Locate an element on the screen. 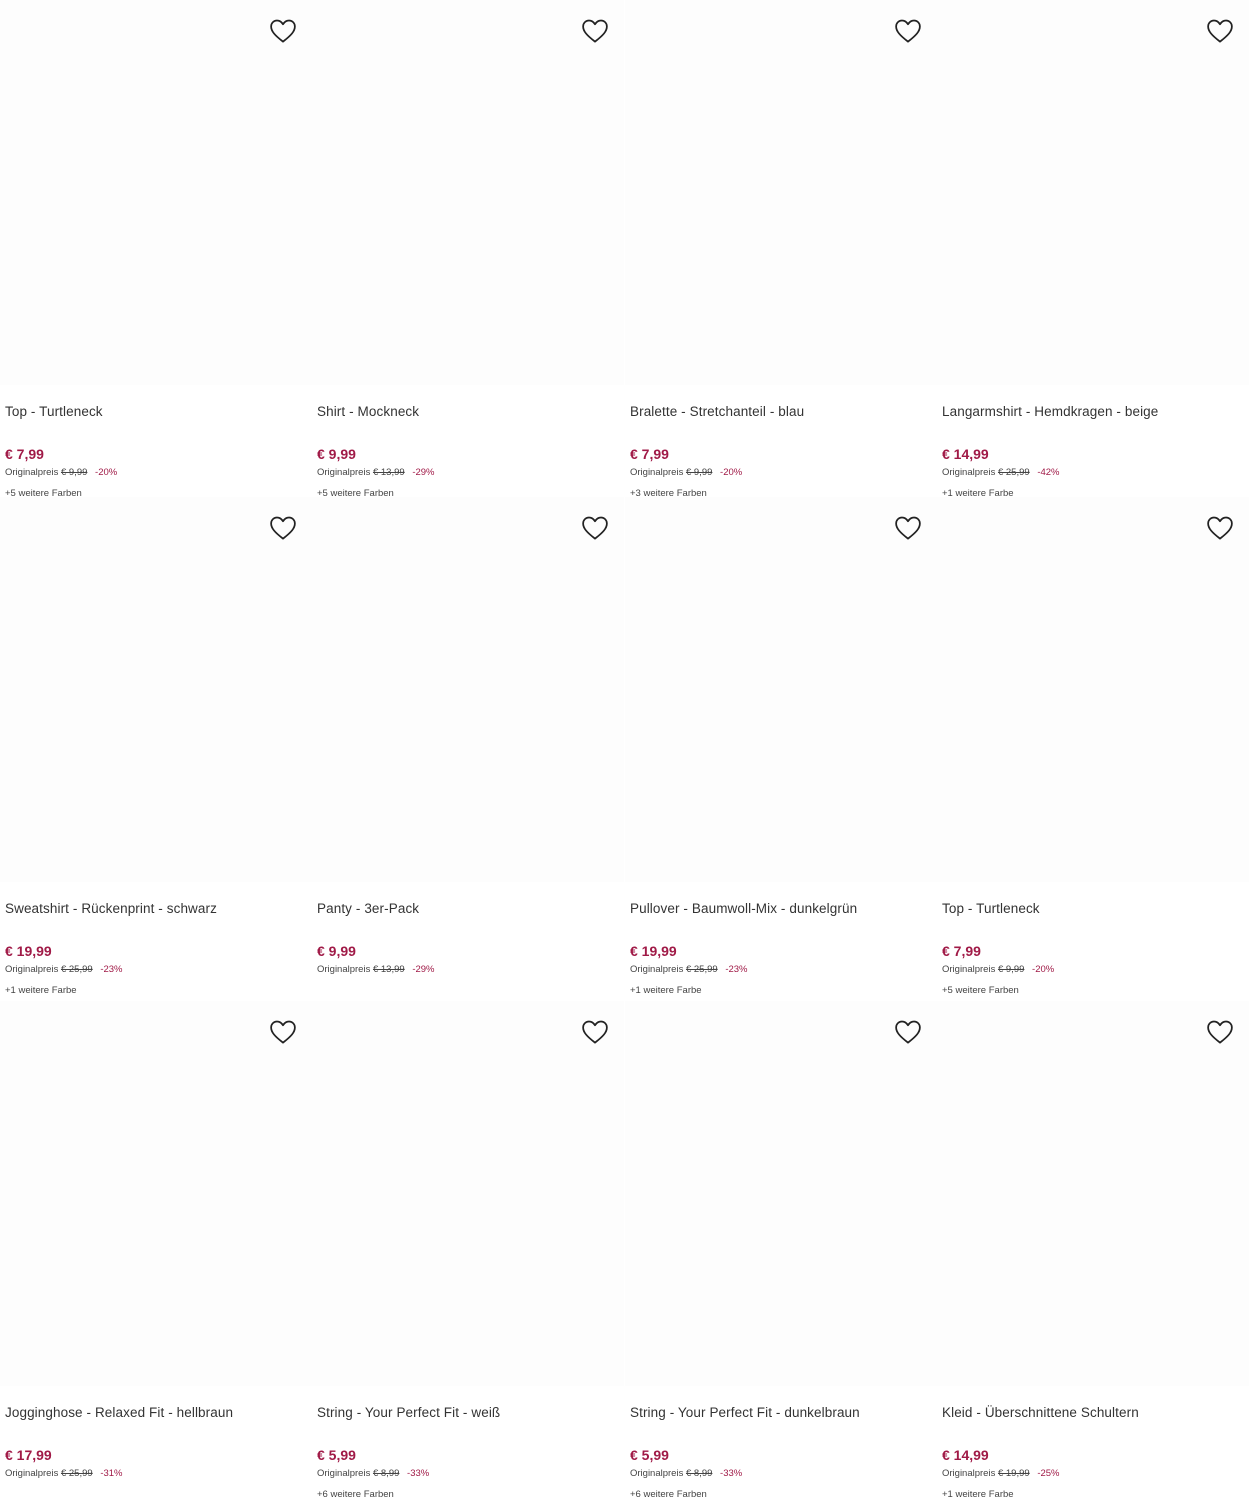  more-colors-link: +5 weitere Farben is located at coordinates (980, 990).